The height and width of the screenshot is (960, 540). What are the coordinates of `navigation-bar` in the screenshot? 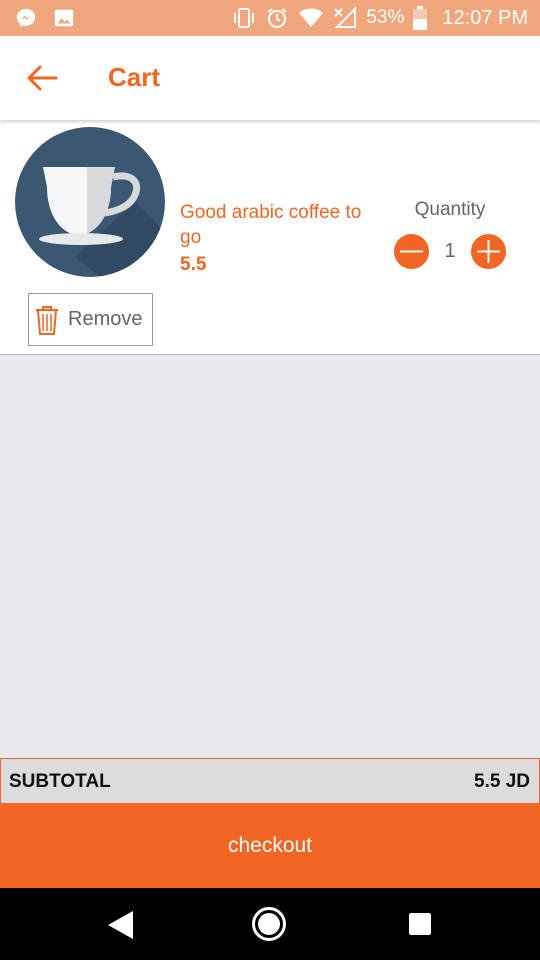 It's located at (270, 924).